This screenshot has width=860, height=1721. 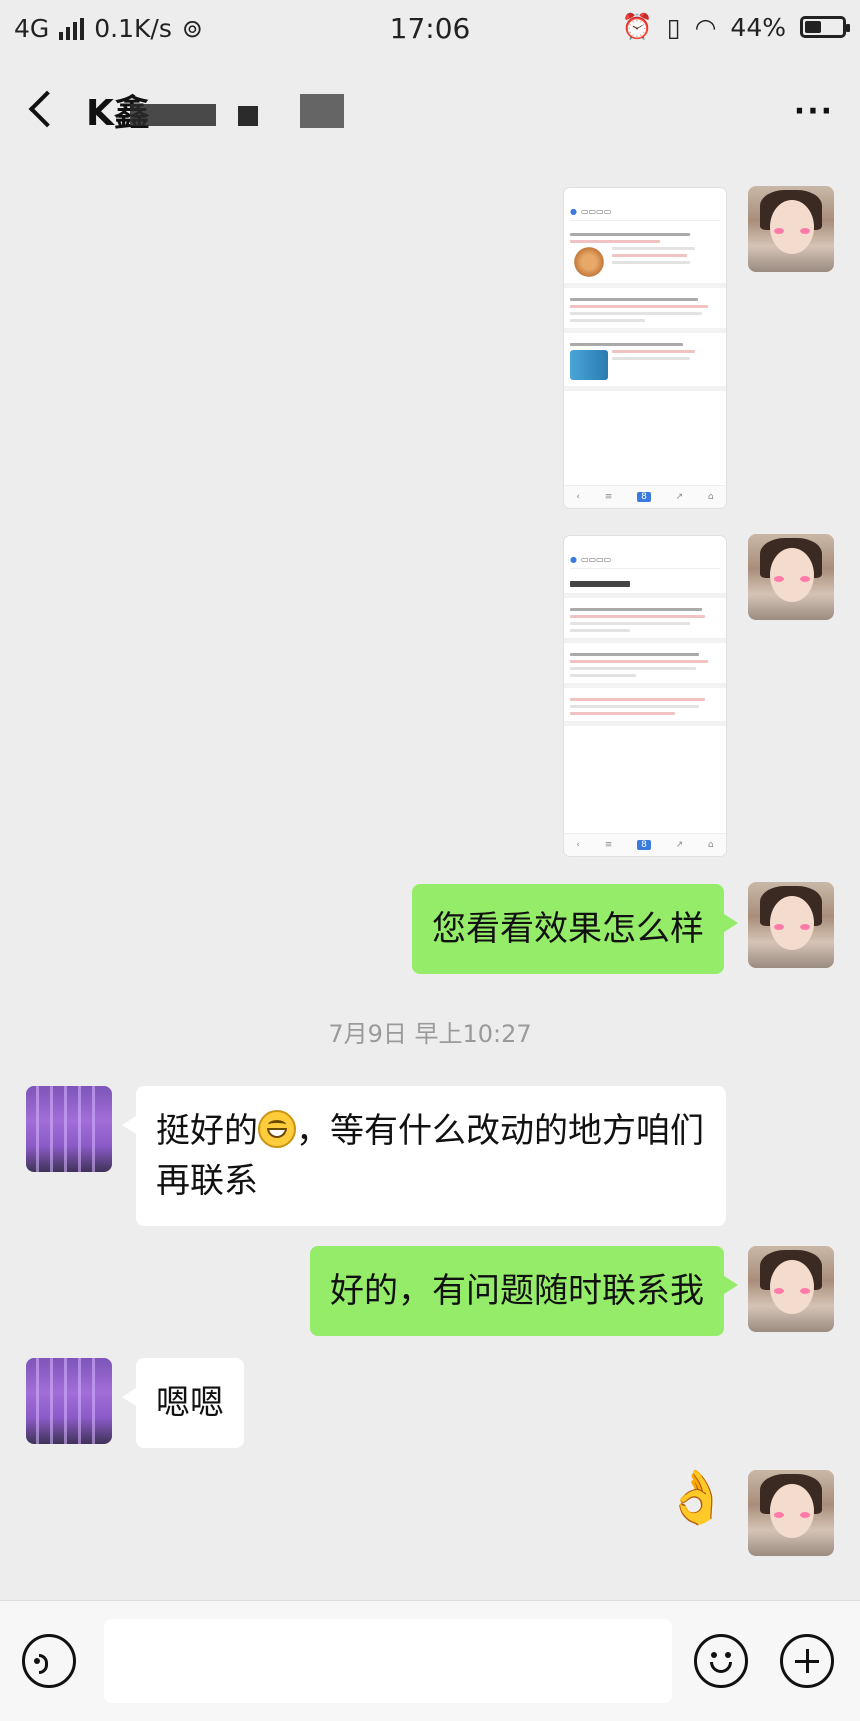 What do you see at coordinates (517, 1291) in the screenshot?
I see `message-text: 好的，有问题随时联系我` at bounding box center [517, 1291].